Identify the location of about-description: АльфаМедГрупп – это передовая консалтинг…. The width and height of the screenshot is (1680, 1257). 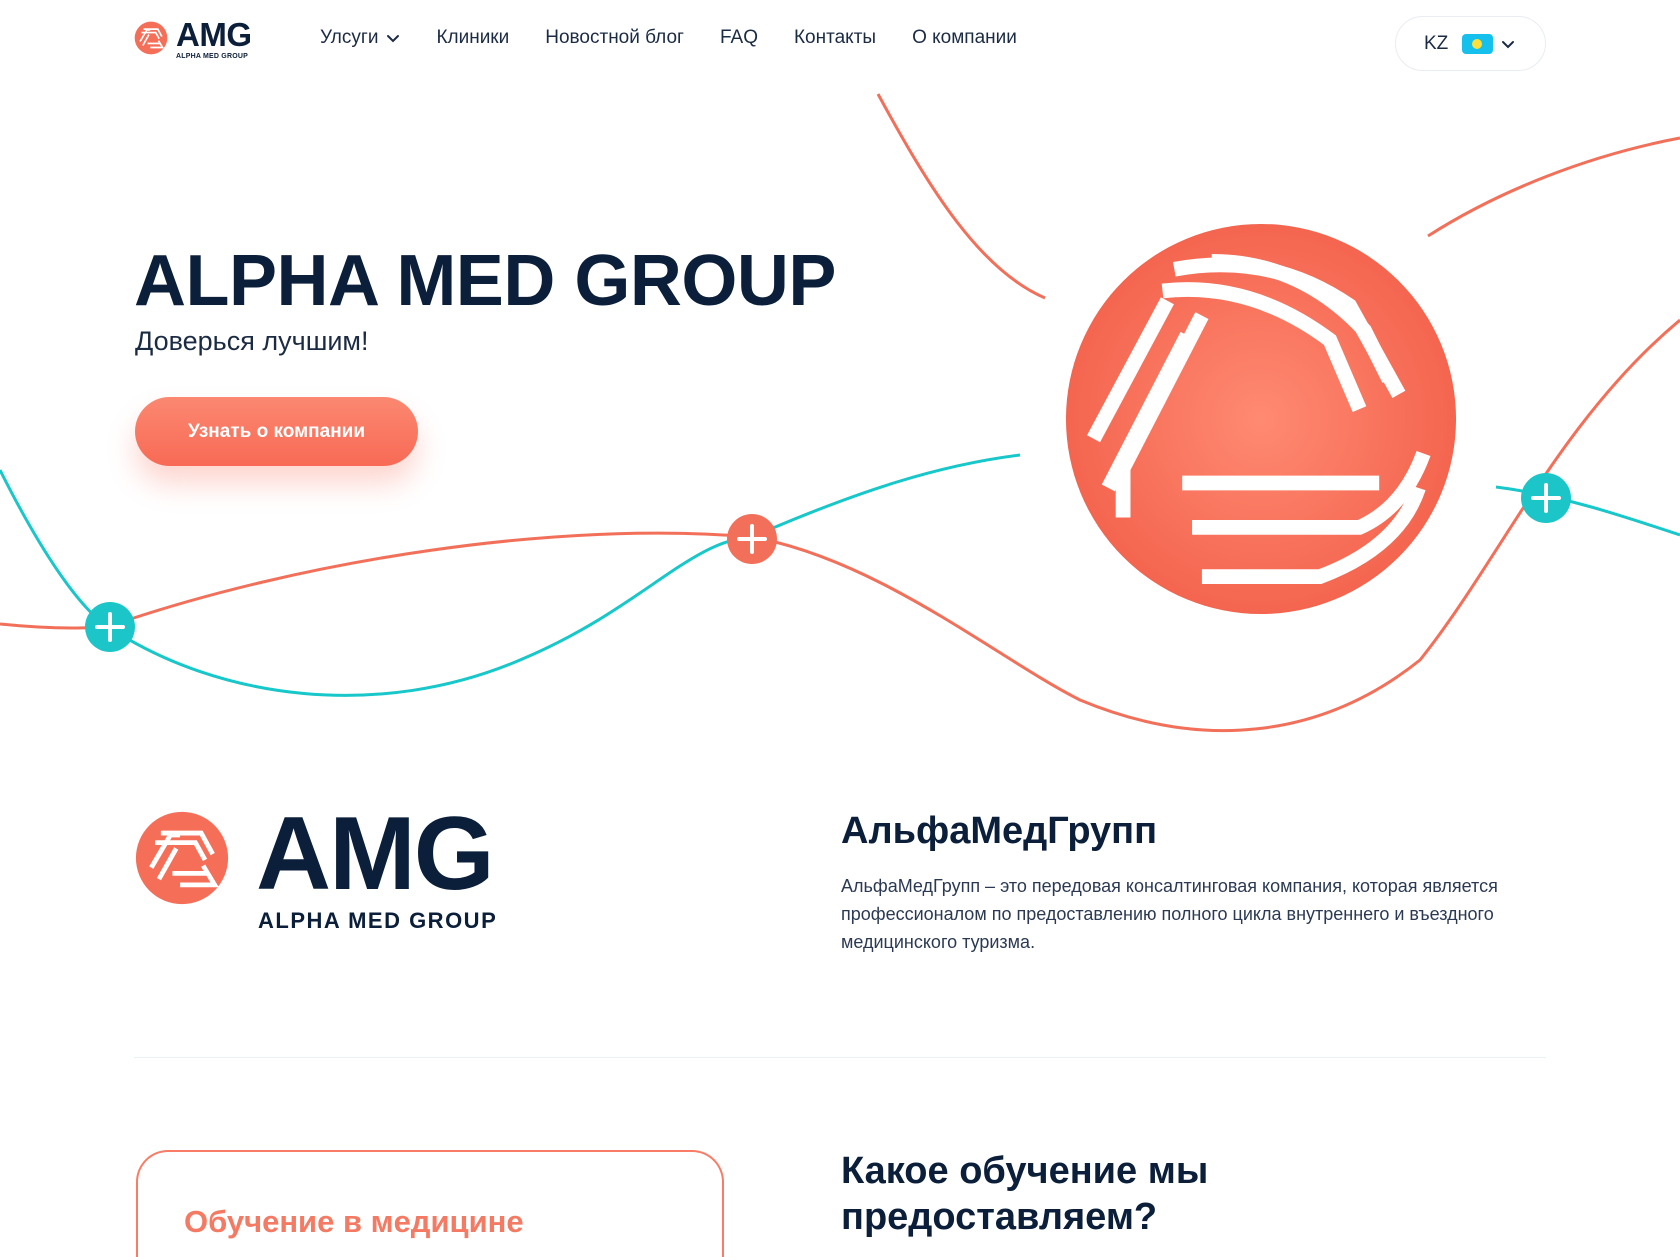
(1169, 914).